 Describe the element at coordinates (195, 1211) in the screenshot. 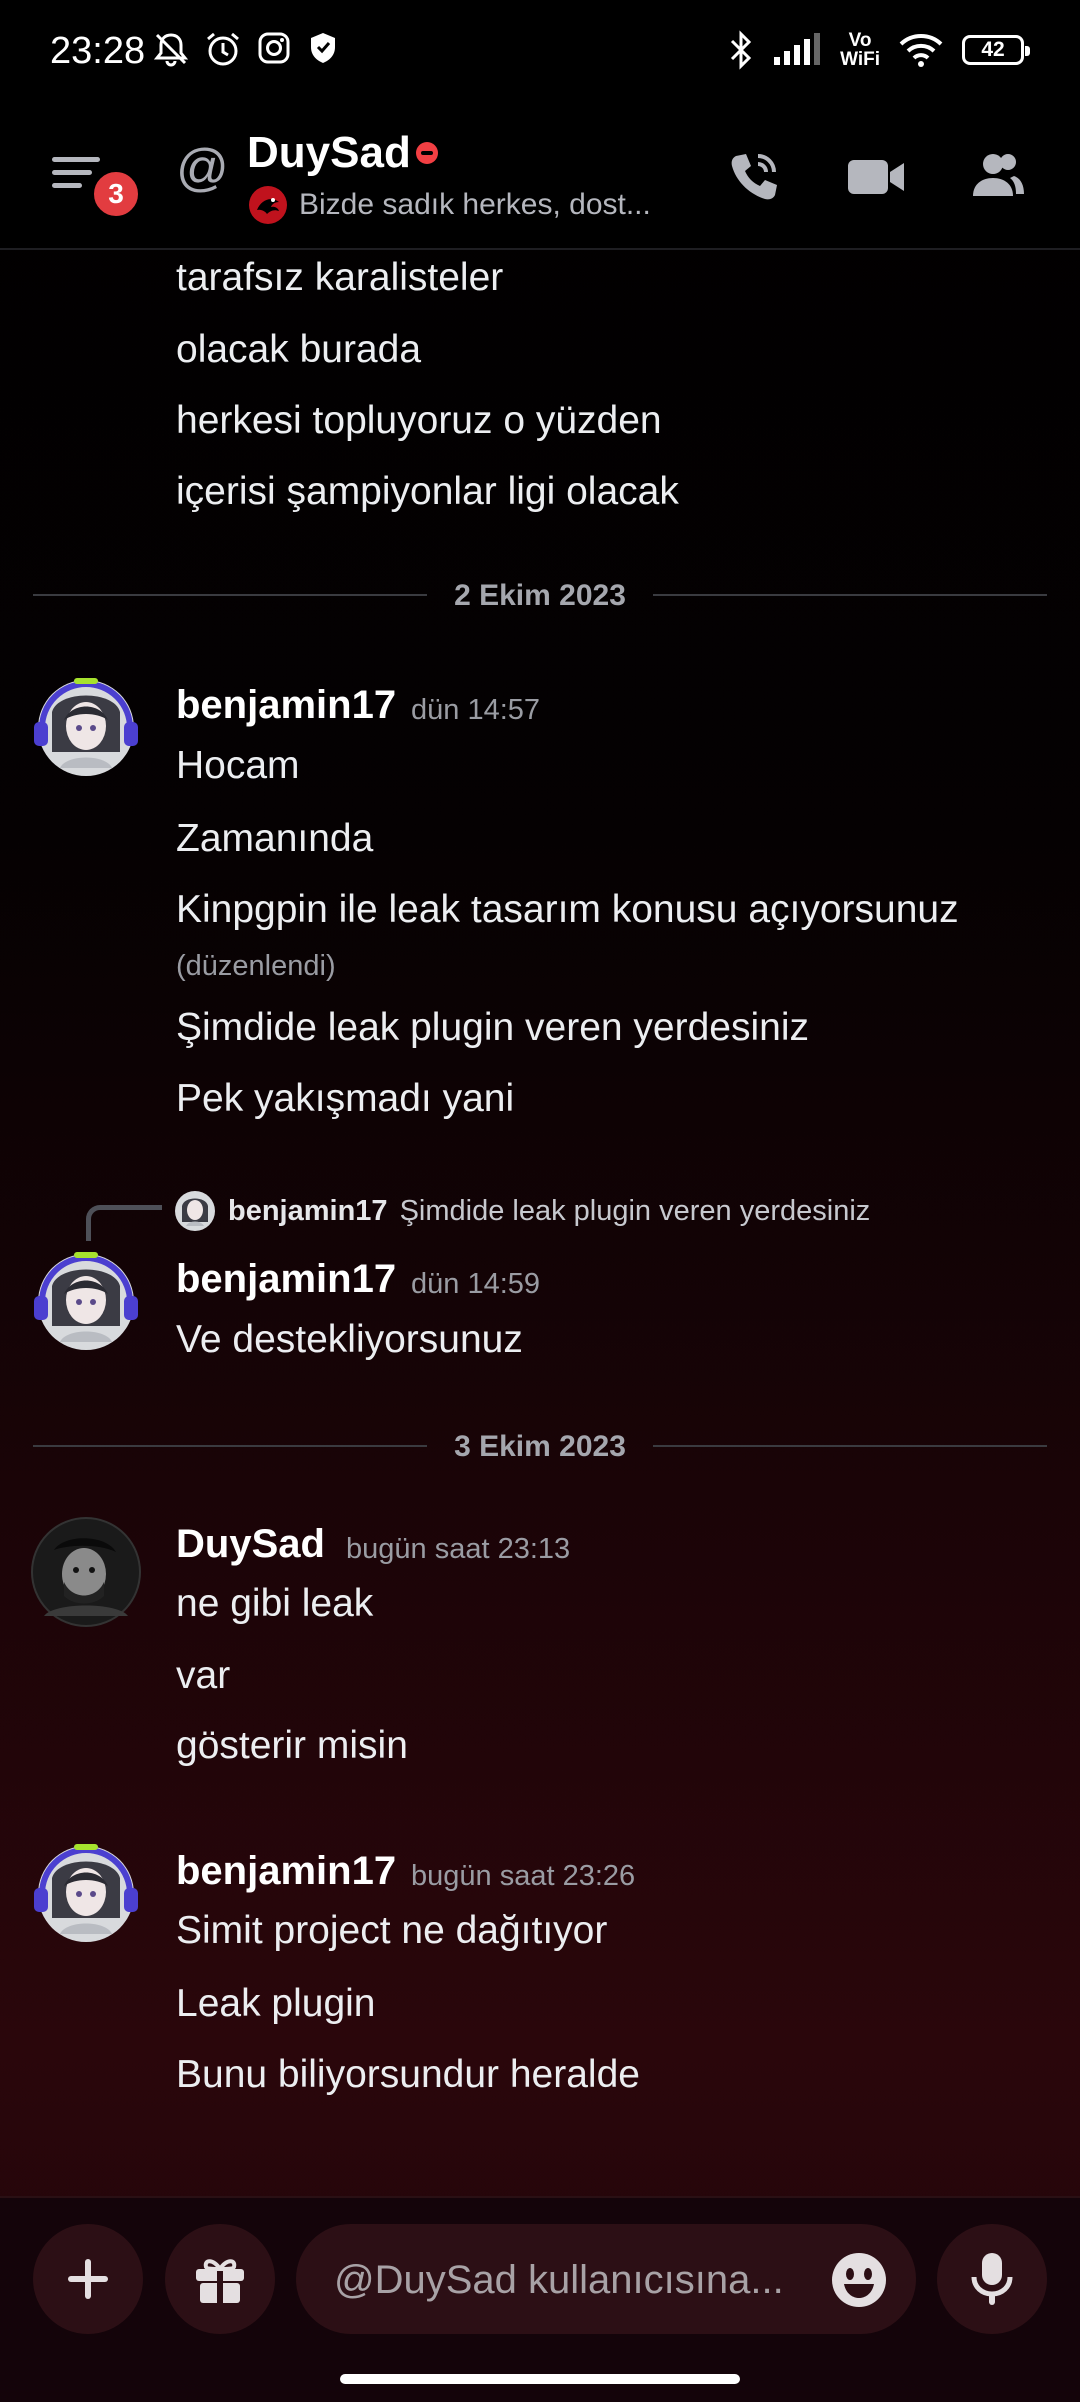

I see `reply-avatar` at that location.